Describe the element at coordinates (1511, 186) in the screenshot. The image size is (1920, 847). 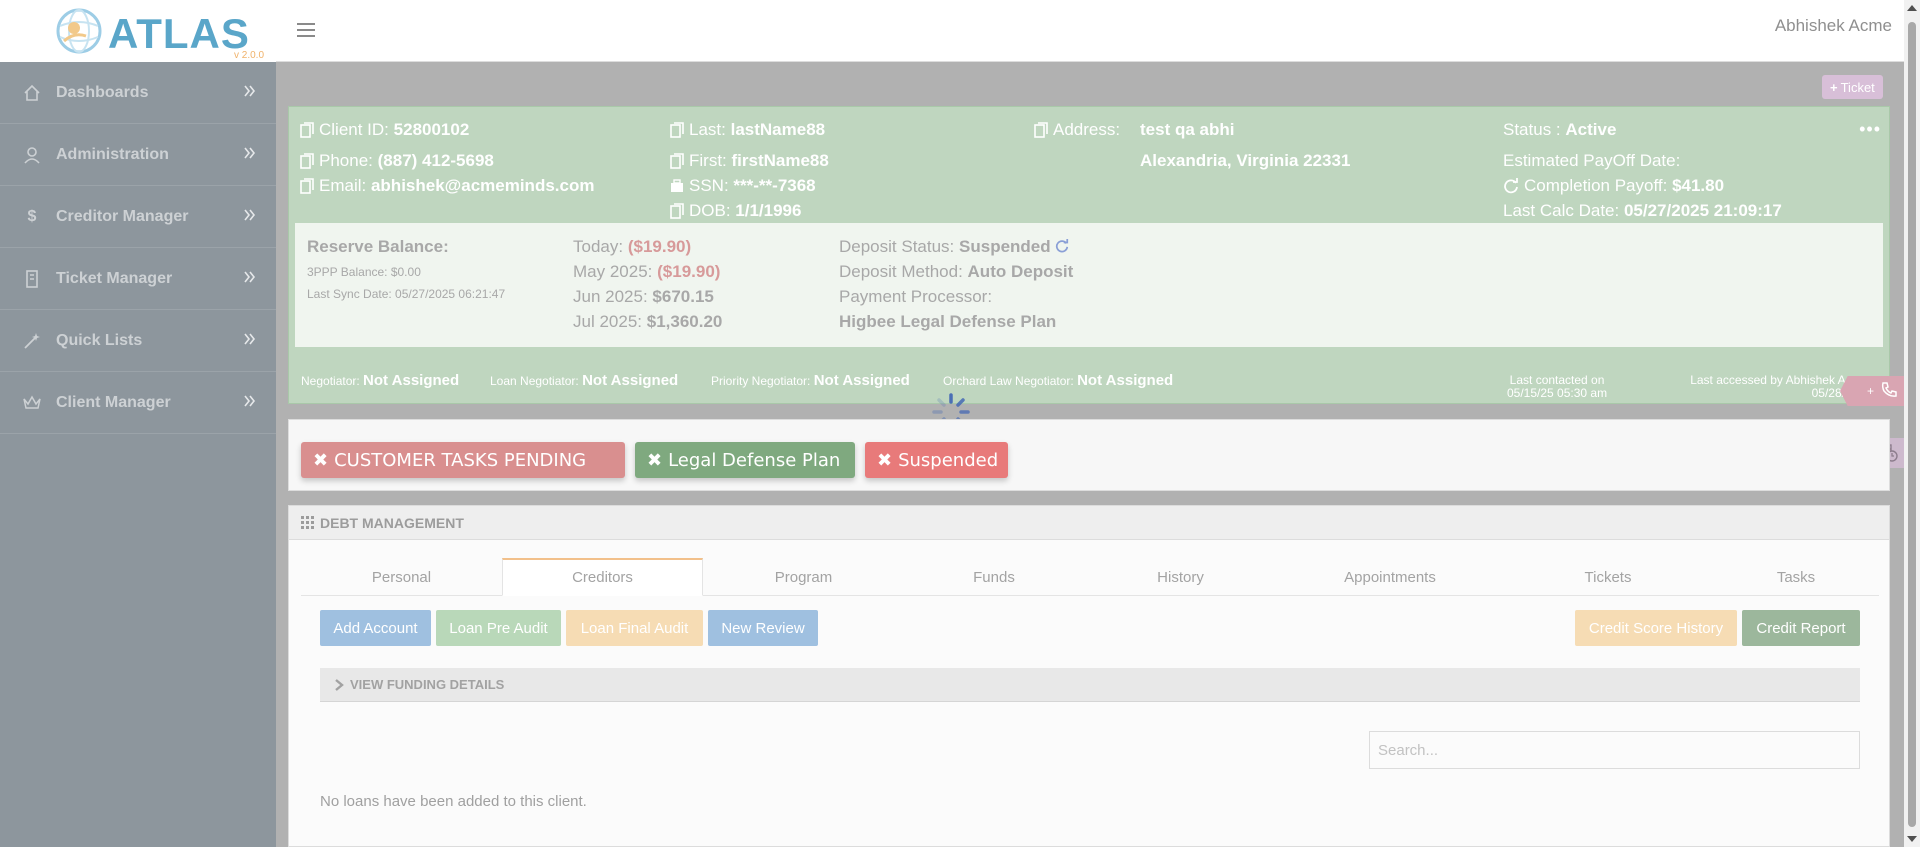
I see `refresh-icon` at that location.